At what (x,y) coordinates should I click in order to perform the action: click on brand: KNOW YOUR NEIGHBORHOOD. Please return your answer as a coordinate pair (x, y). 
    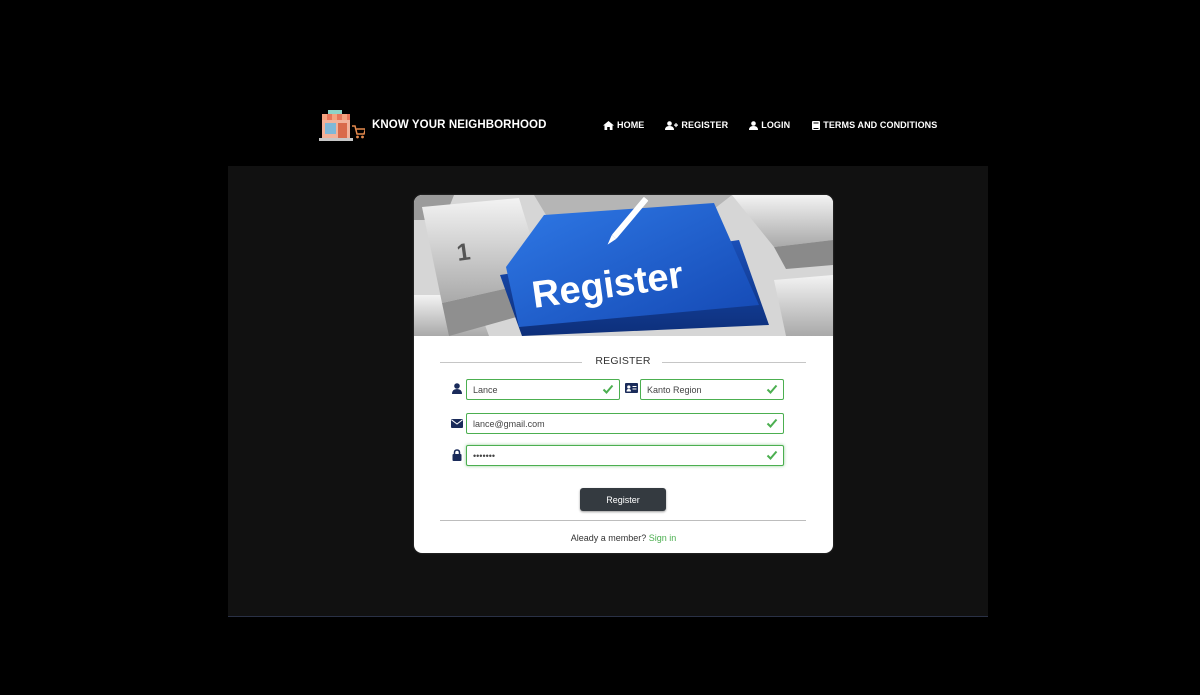
    Looking at the image, I should click on (432, 126).